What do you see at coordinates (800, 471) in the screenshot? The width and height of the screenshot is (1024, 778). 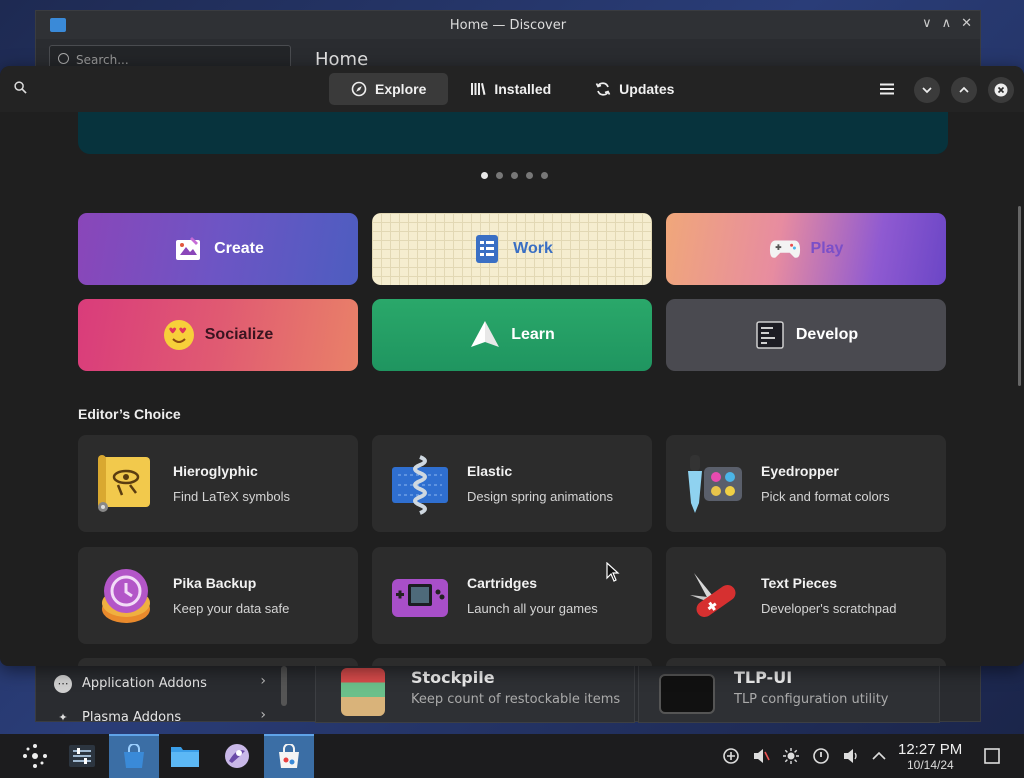 I see `app-name: Eyedropper` at bounding box center [800, 471].